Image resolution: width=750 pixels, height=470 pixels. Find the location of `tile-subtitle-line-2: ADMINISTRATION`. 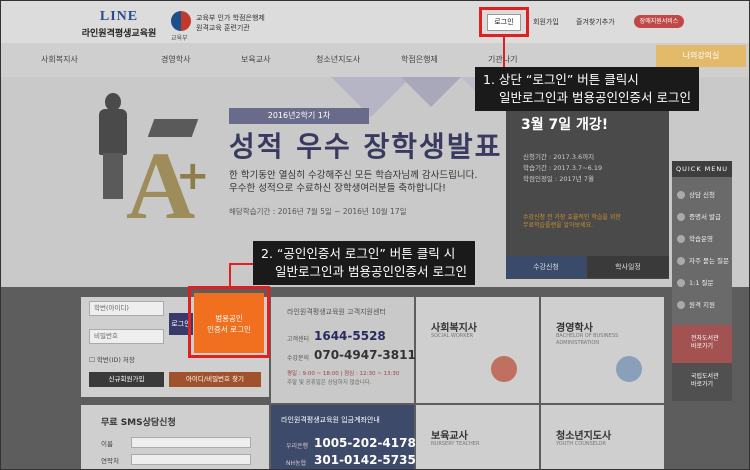

tile-subtitle-line-2: ADMINISTRATION is located at coordinates (578, 343).